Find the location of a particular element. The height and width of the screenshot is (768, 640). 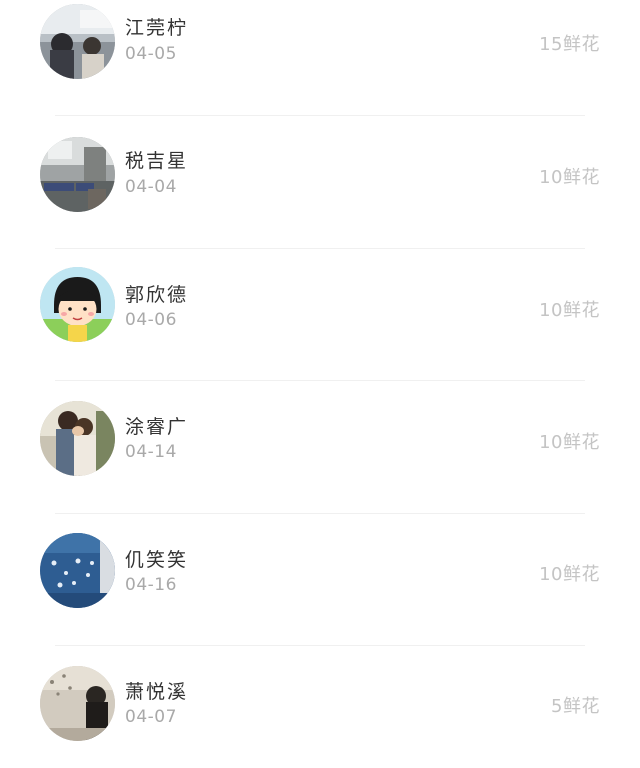

sender-name: 涂睿广 is located at coordinates (157, 427).